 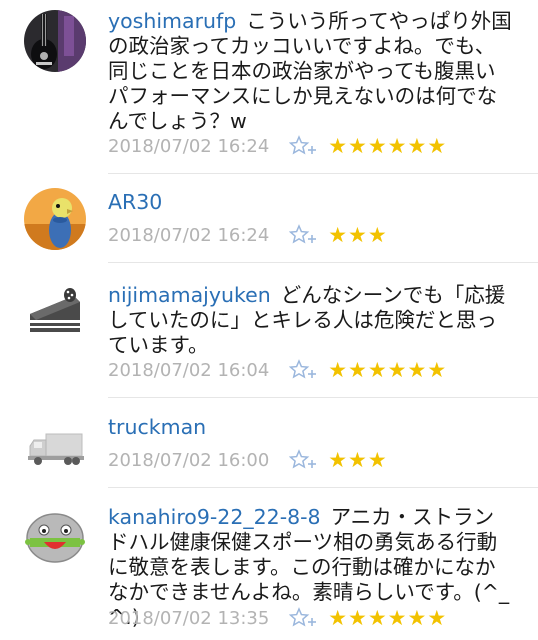 What do you see at coordinates (189, 460) in the screenshot?
I see `timestamp: 2018/07/02 16:00` at bounding box center [189, 460].